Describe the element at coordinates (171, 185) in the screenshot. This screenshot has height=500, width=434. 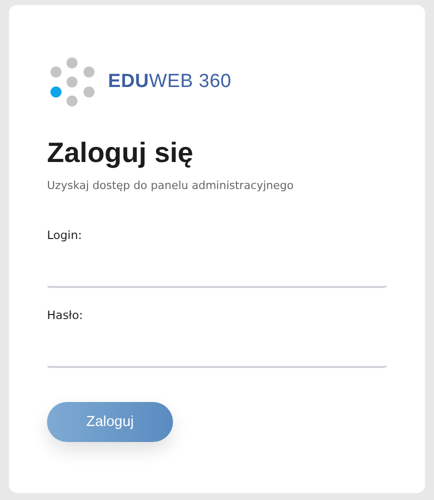
I see `subtitle: Uzyskaj dostęp do panelu administracyjnego` at that location.